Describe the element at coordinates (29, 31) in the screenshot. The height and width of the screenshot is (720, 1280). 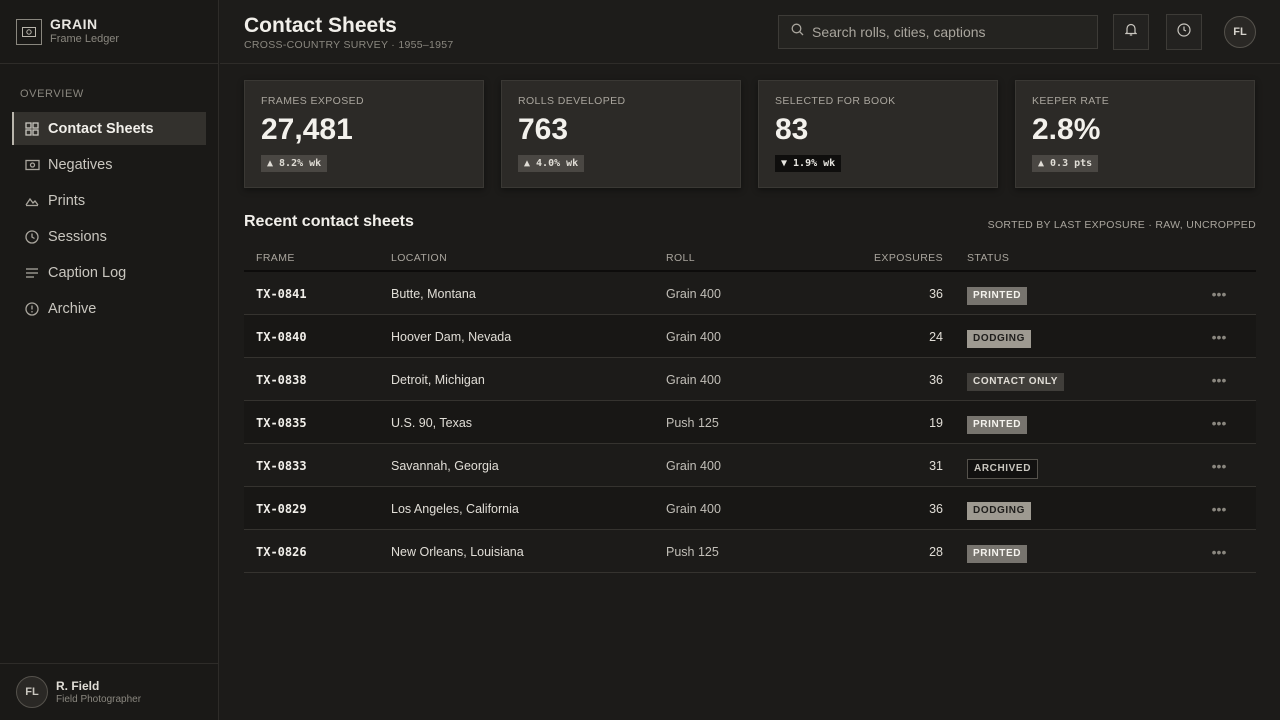
I see `camera-icon` at that location.